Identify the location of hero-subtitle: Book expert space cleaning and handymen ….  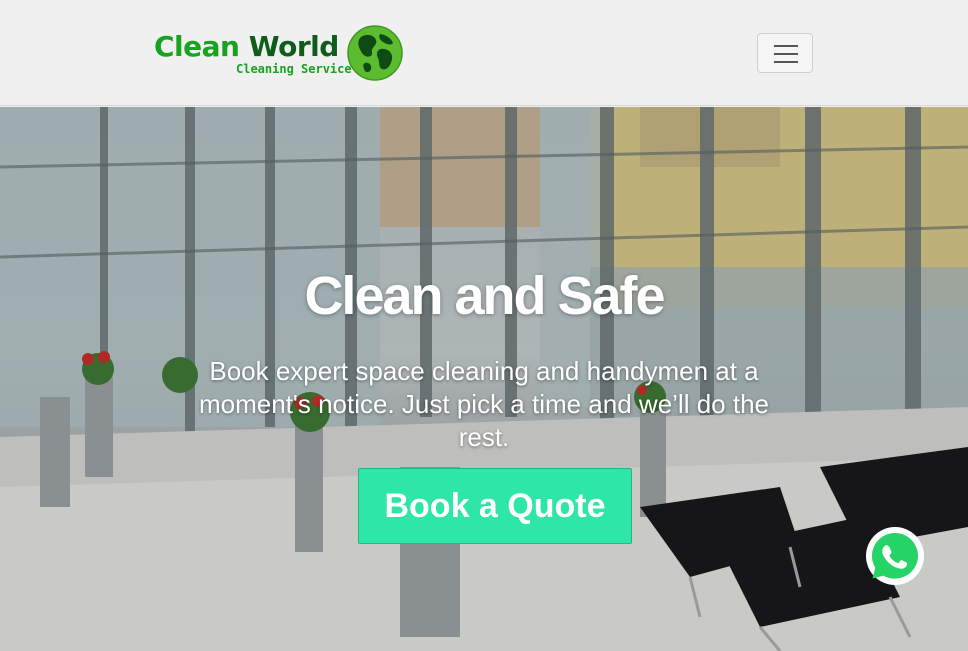
(483, 404).